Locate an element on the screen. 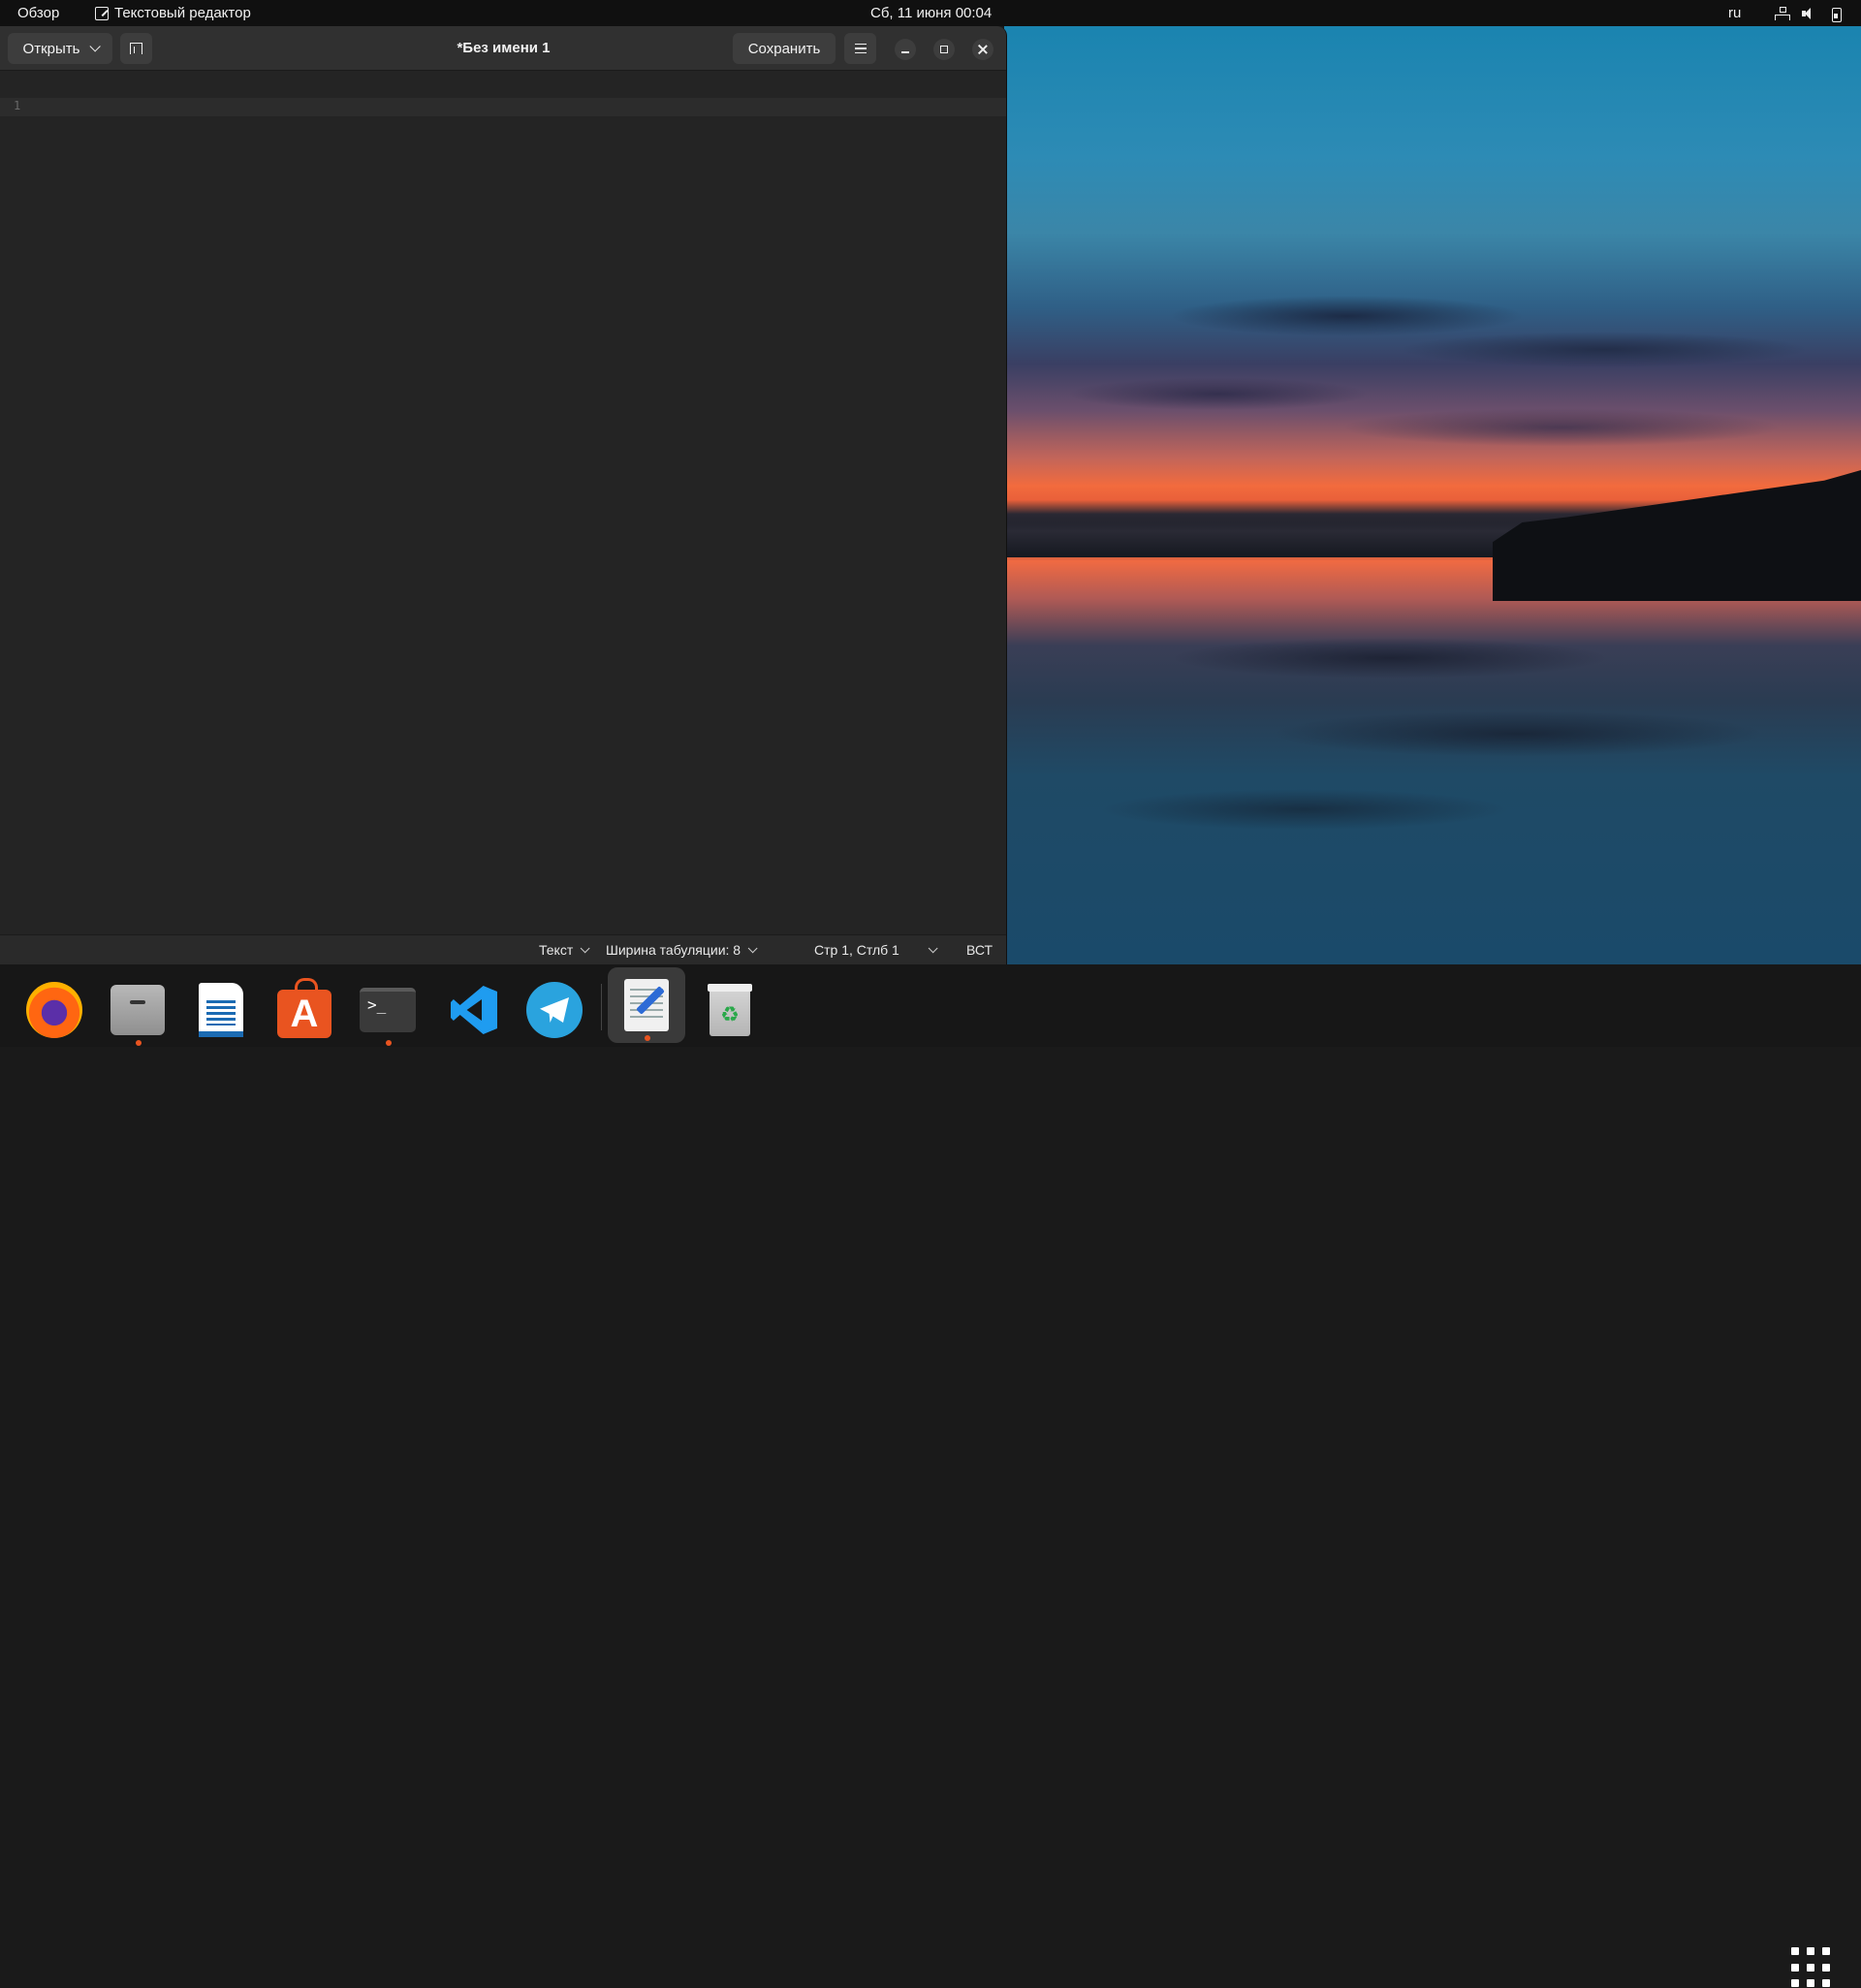  maximize-button is located at coordinates (944, 50).